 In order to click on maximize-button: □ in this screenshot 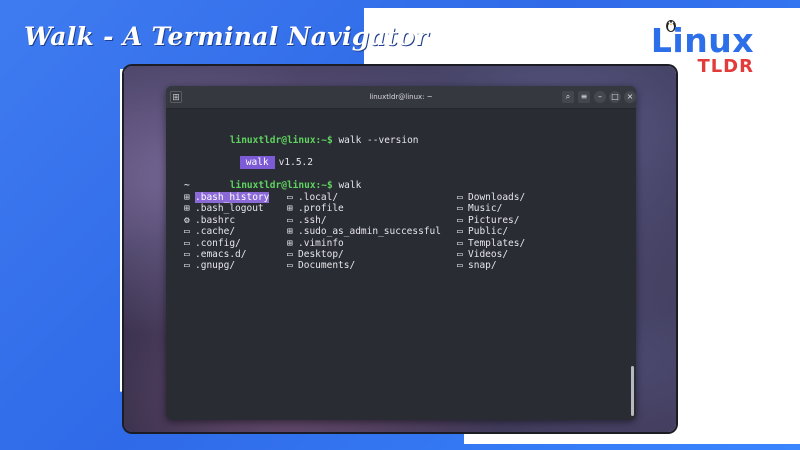, I will do `click(615, 97)`.